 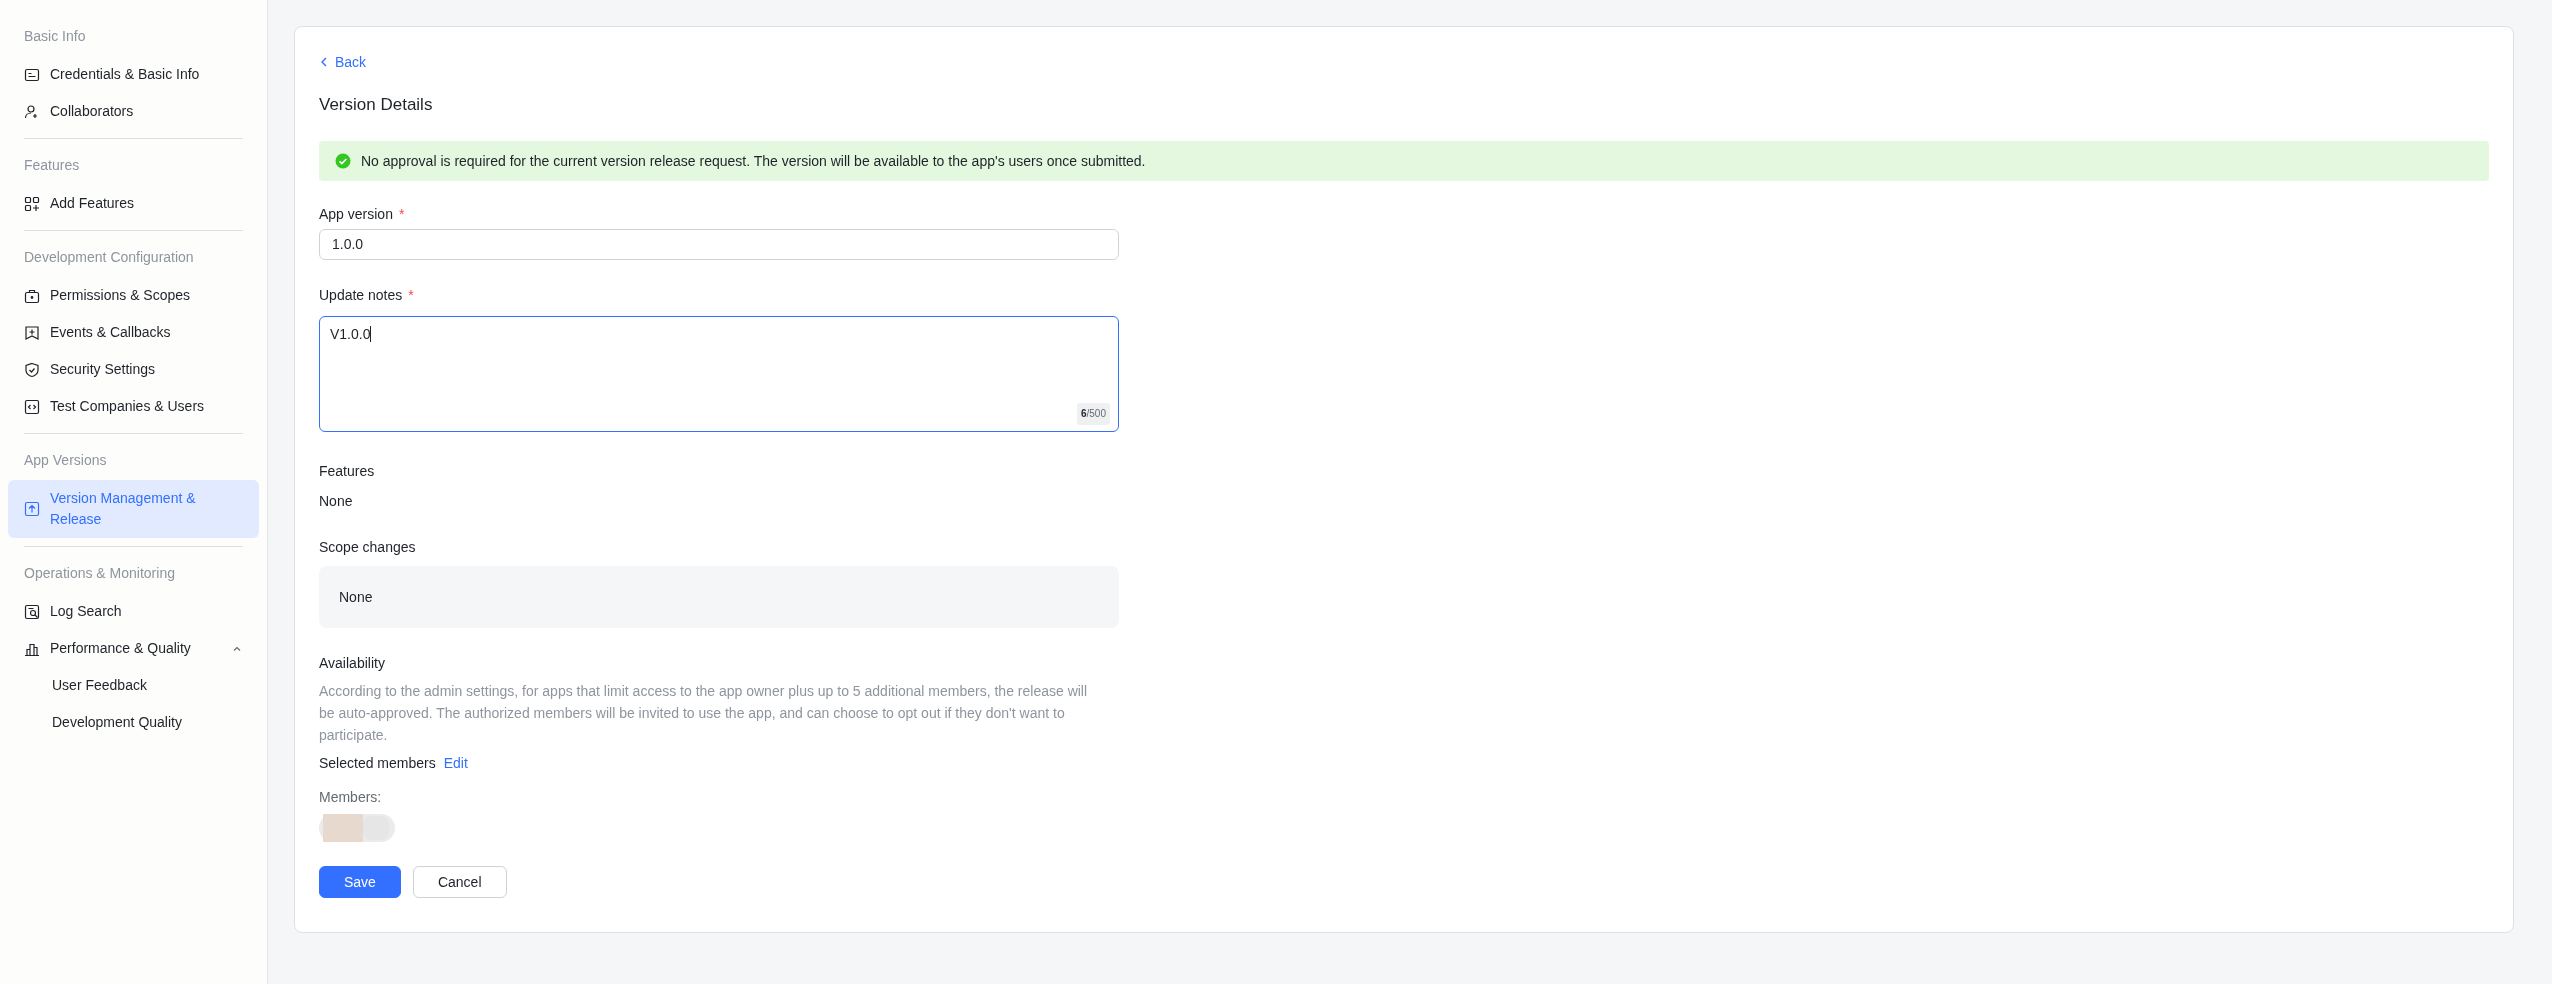 What do you see at coordinates (324, 62) in the screenshot?
I see `chevron-left-icon` at bounding box center [324, 62].